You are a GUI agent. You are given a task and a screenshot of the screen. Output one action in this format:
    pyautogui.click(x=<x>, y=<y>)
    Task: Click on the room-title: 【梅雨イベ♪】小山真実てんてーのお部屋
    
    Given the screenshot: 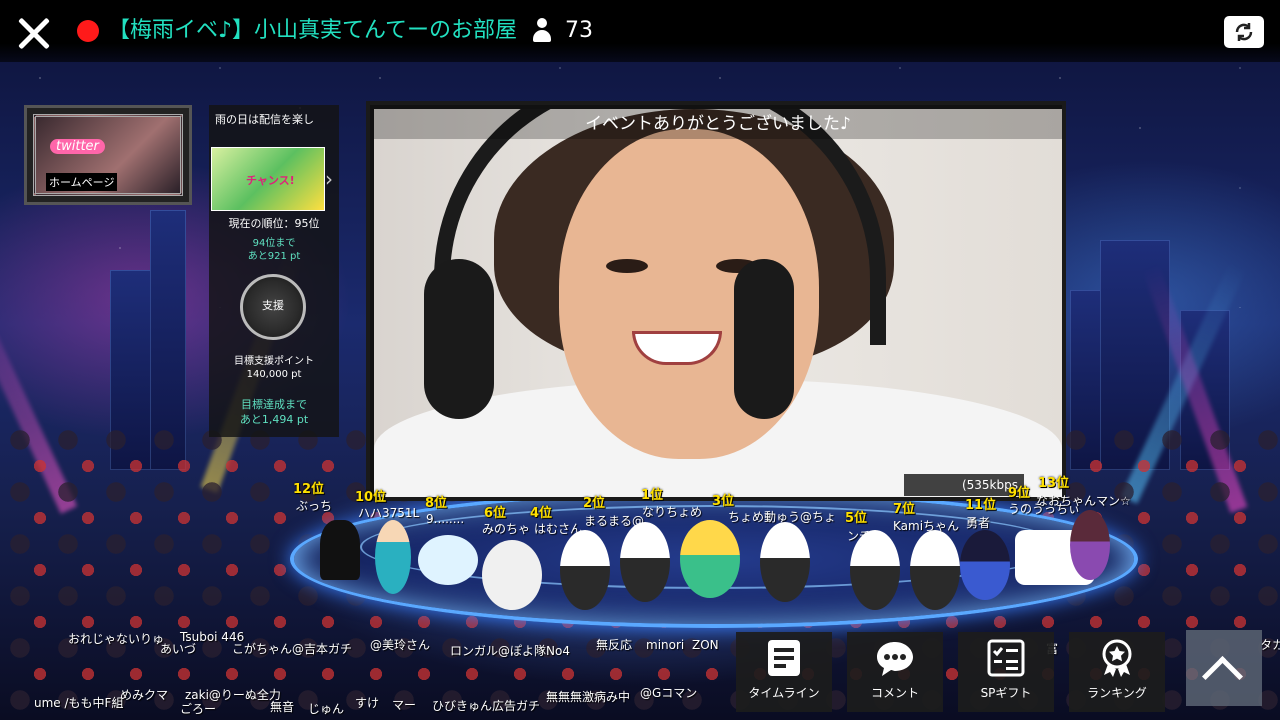 What is the action you would take?
    pyautogui.click(x=312, y=30)
    